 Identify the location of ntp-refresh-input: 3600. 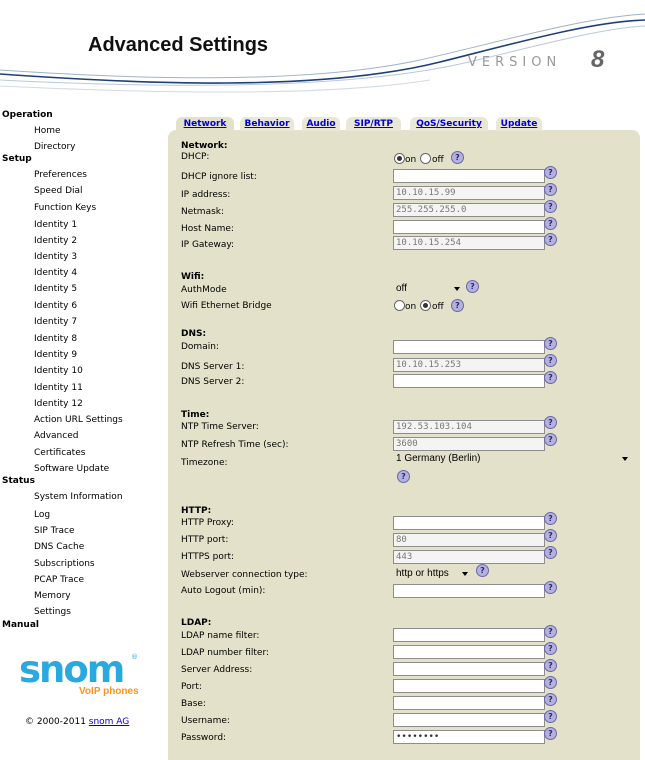
(469, 444).